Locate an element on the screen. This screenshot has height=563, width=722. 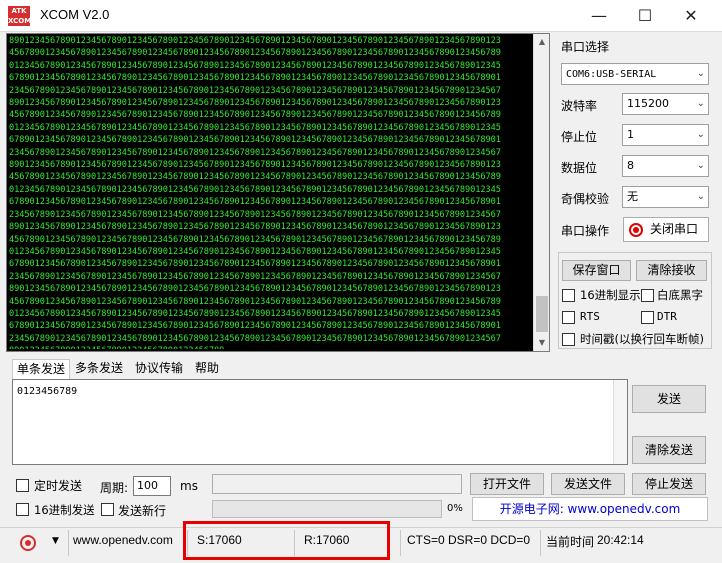
file-path-field is located at coordinates (337, 484).